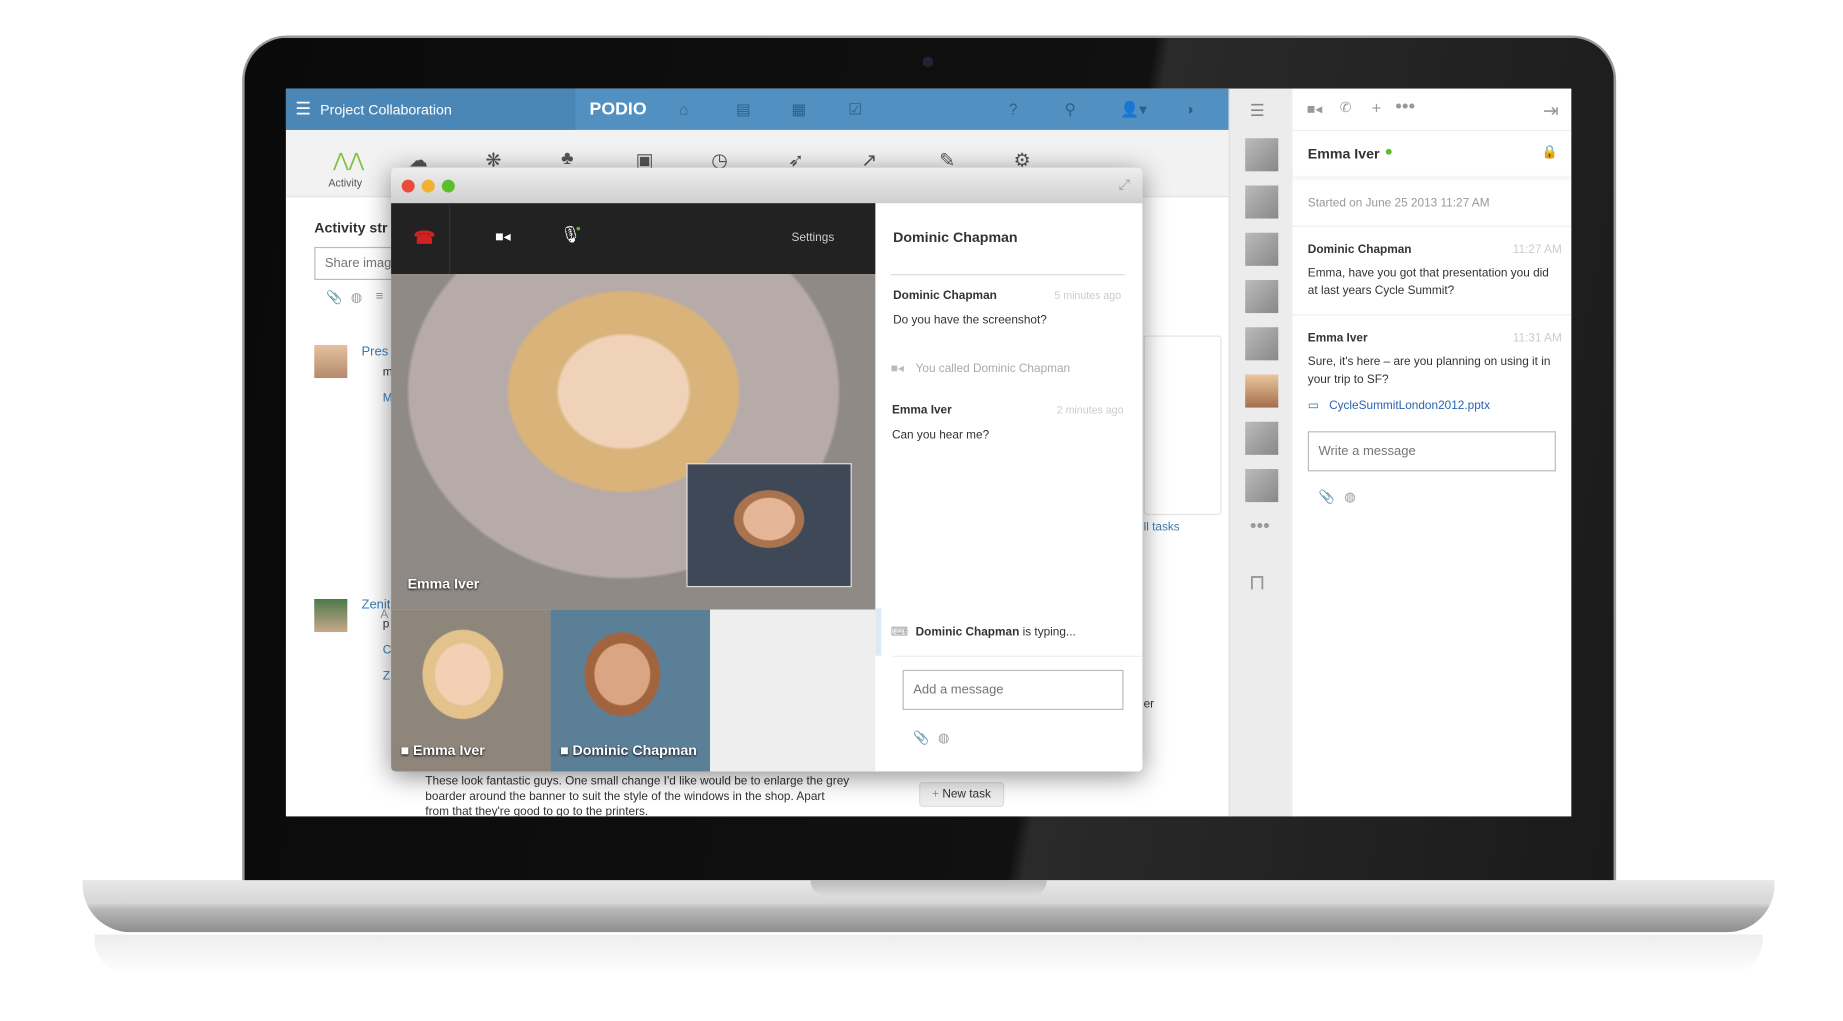  Describe the element at coordinates (443, 583) in the screenshot. I see `video-participant-name: Emma Iver` at that location.